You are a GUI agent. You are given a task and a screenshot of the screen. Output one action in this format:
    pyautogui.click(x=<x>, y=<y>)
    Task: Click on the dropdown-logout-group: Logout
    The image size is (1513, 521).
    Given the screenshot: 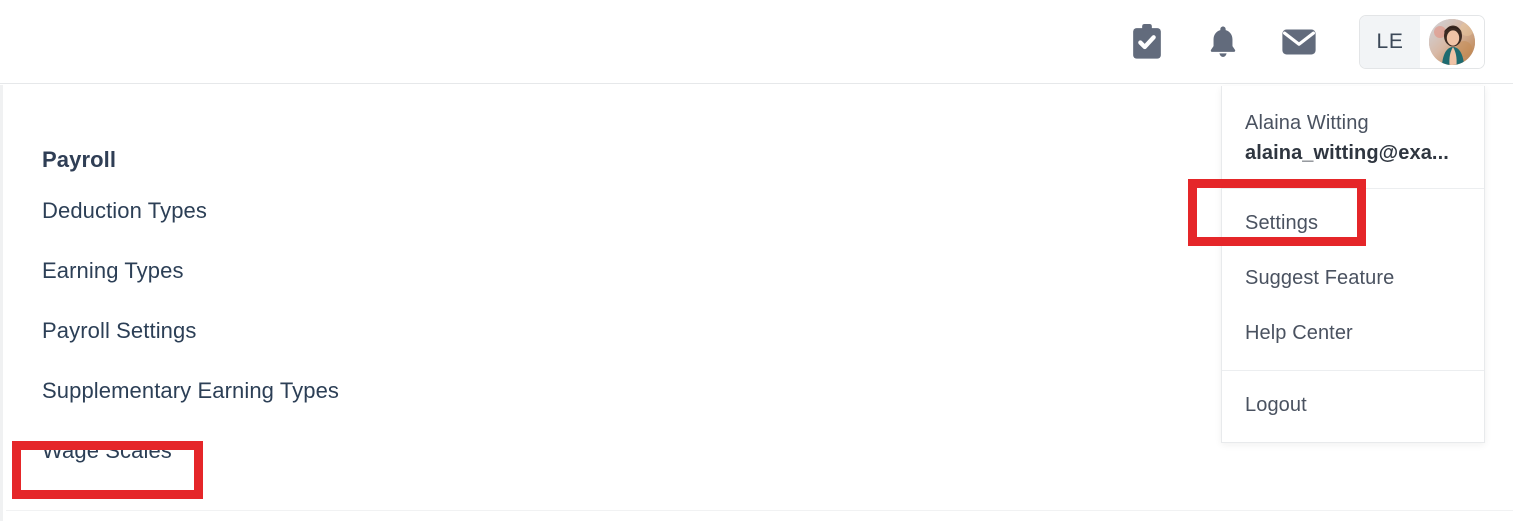 What is the action you would take?
    pyautogui.click(x=1353, y=406)
    